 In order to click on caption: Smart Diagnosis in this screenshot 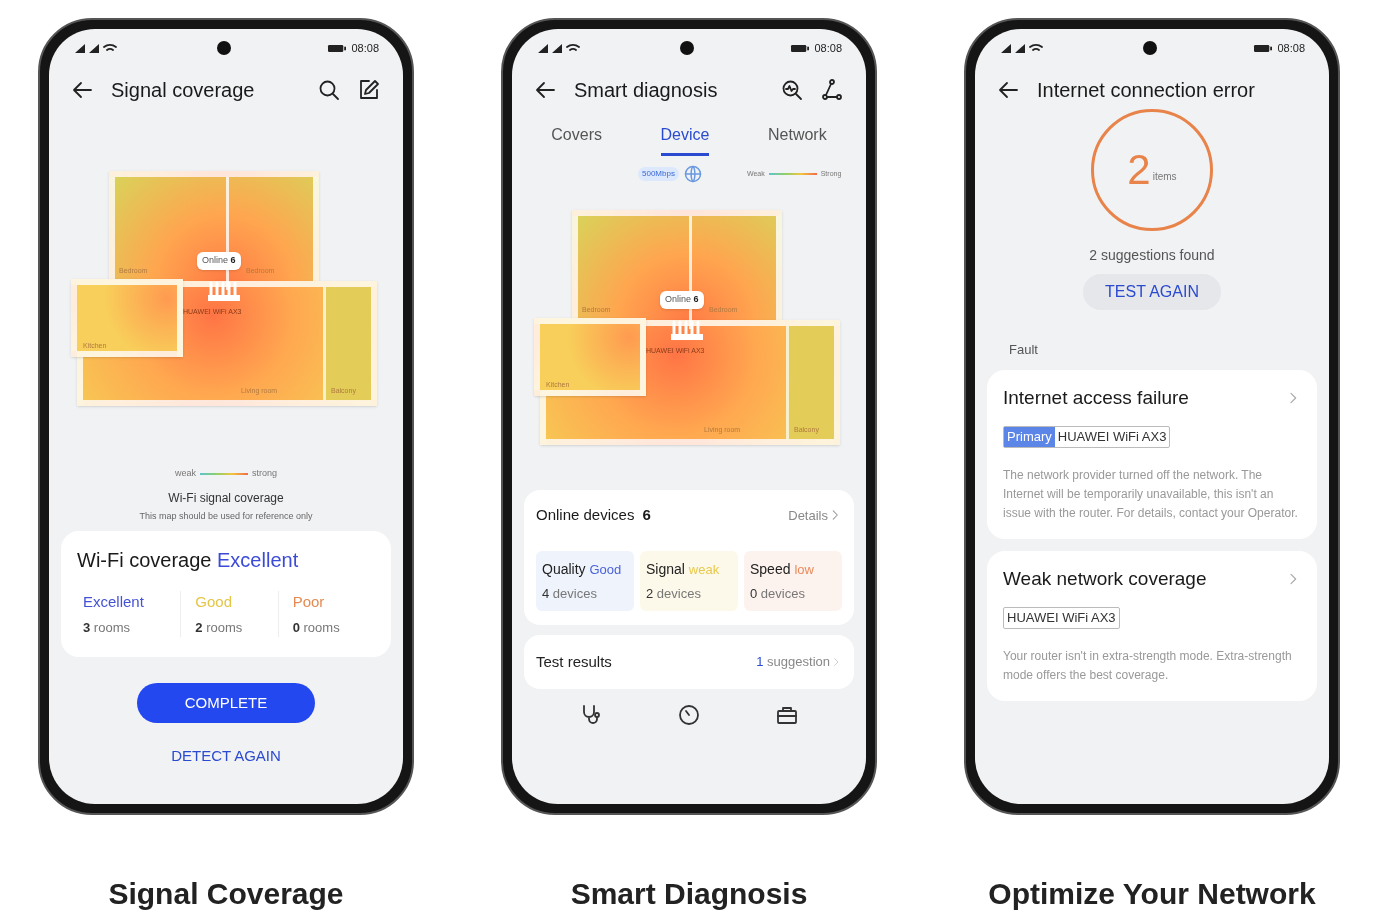, I will do `click(689, 893)`.